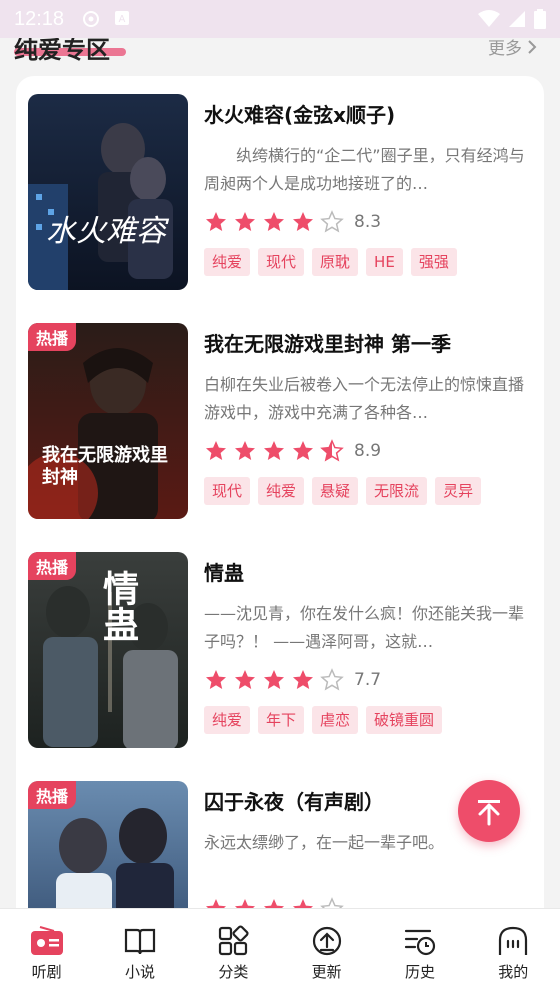 This screenshot has width=560, height=997. I want to click on nav-label: 更新, so click(326, 972).